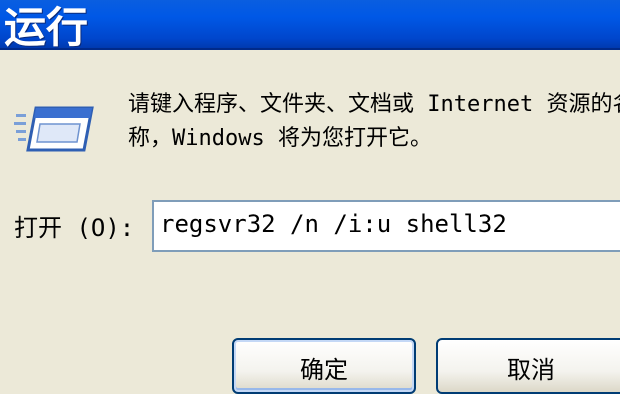 The width and height of the screenshot is (620, 394). I want to click on run-program-icon, so click(54, 129).